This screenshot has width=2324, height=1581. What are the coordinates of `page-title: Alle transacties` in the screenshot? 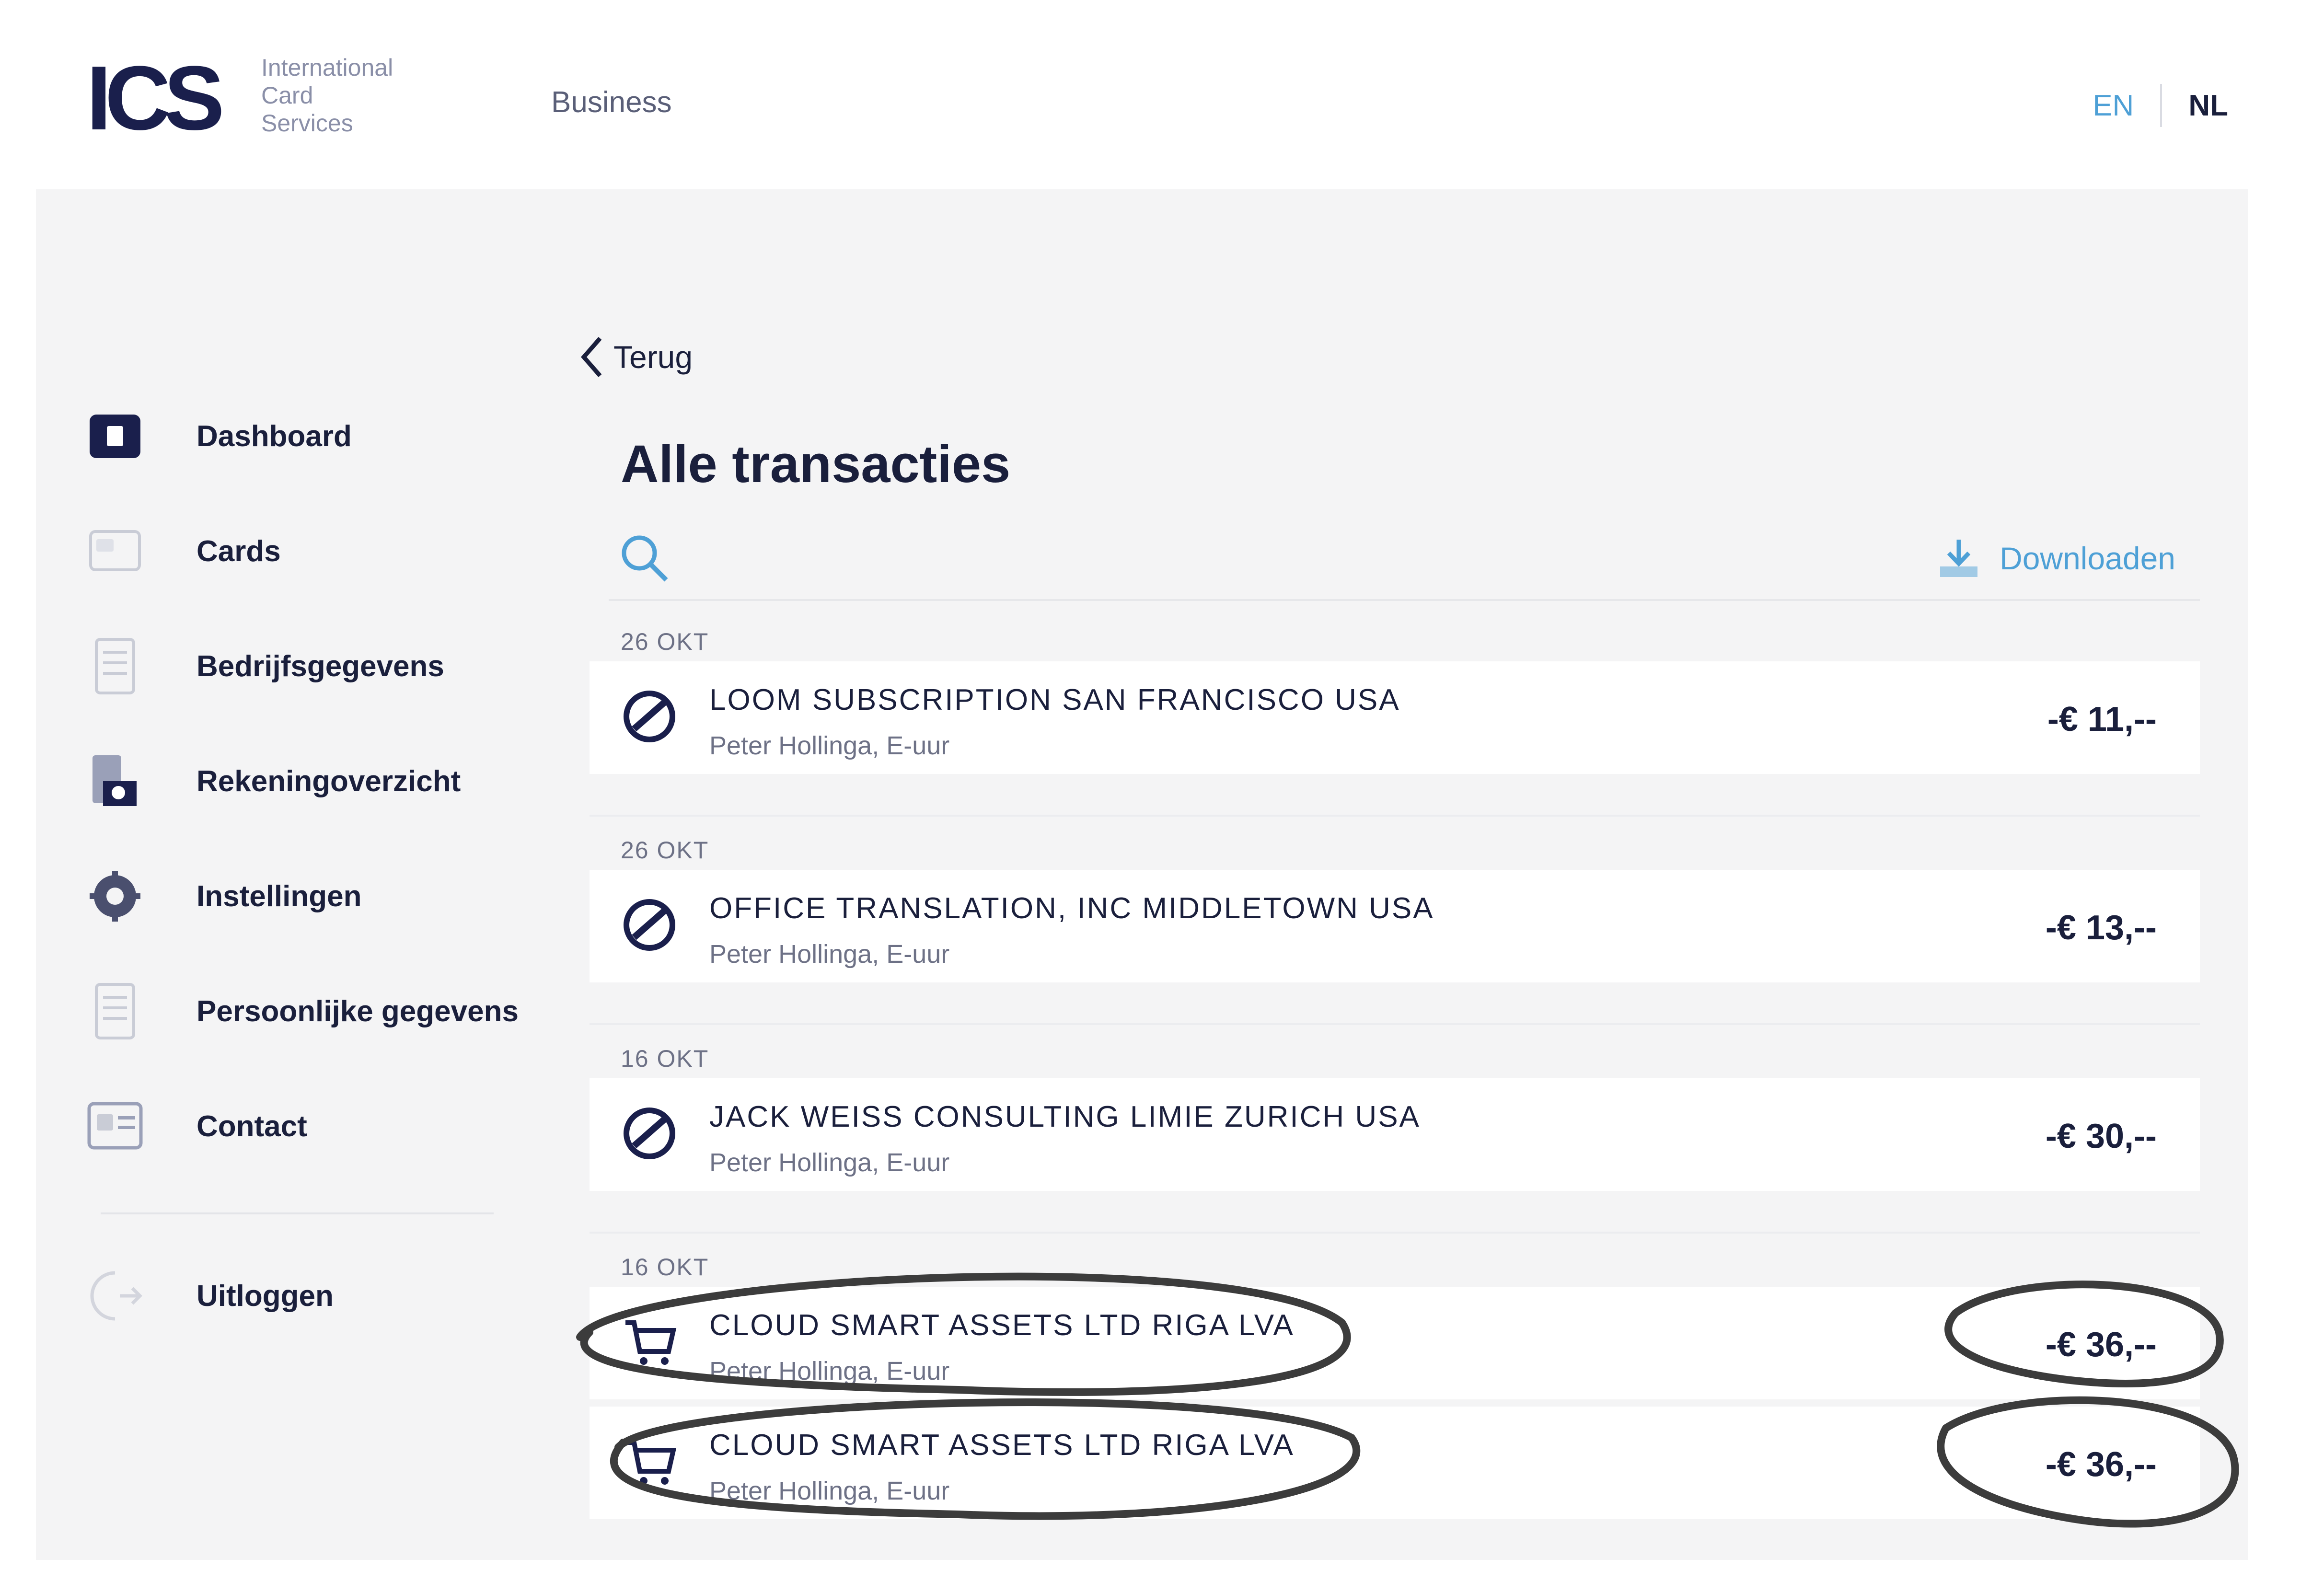 It's located at (816, 464).